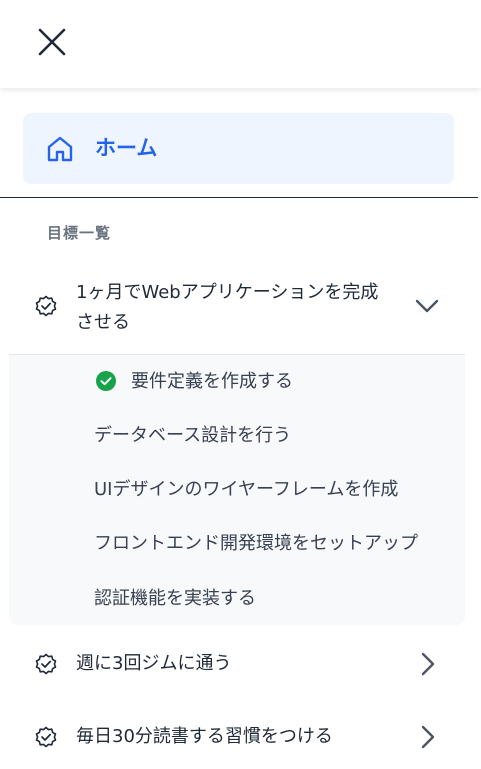  What do you see at coordinates (212, 382) in the screenshot?
I see `task-item: 要件定義を作成する` at bounding box center [212, 382].